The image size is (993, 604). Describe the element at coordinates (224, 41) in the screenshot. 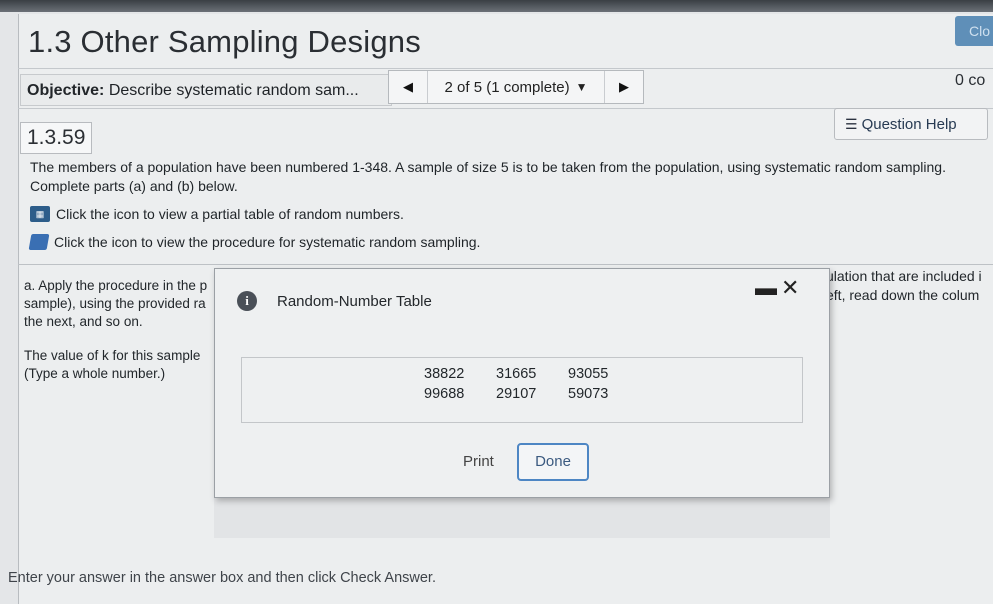

I see `page-title: 1.3 Other Sampling Designs` at that location.